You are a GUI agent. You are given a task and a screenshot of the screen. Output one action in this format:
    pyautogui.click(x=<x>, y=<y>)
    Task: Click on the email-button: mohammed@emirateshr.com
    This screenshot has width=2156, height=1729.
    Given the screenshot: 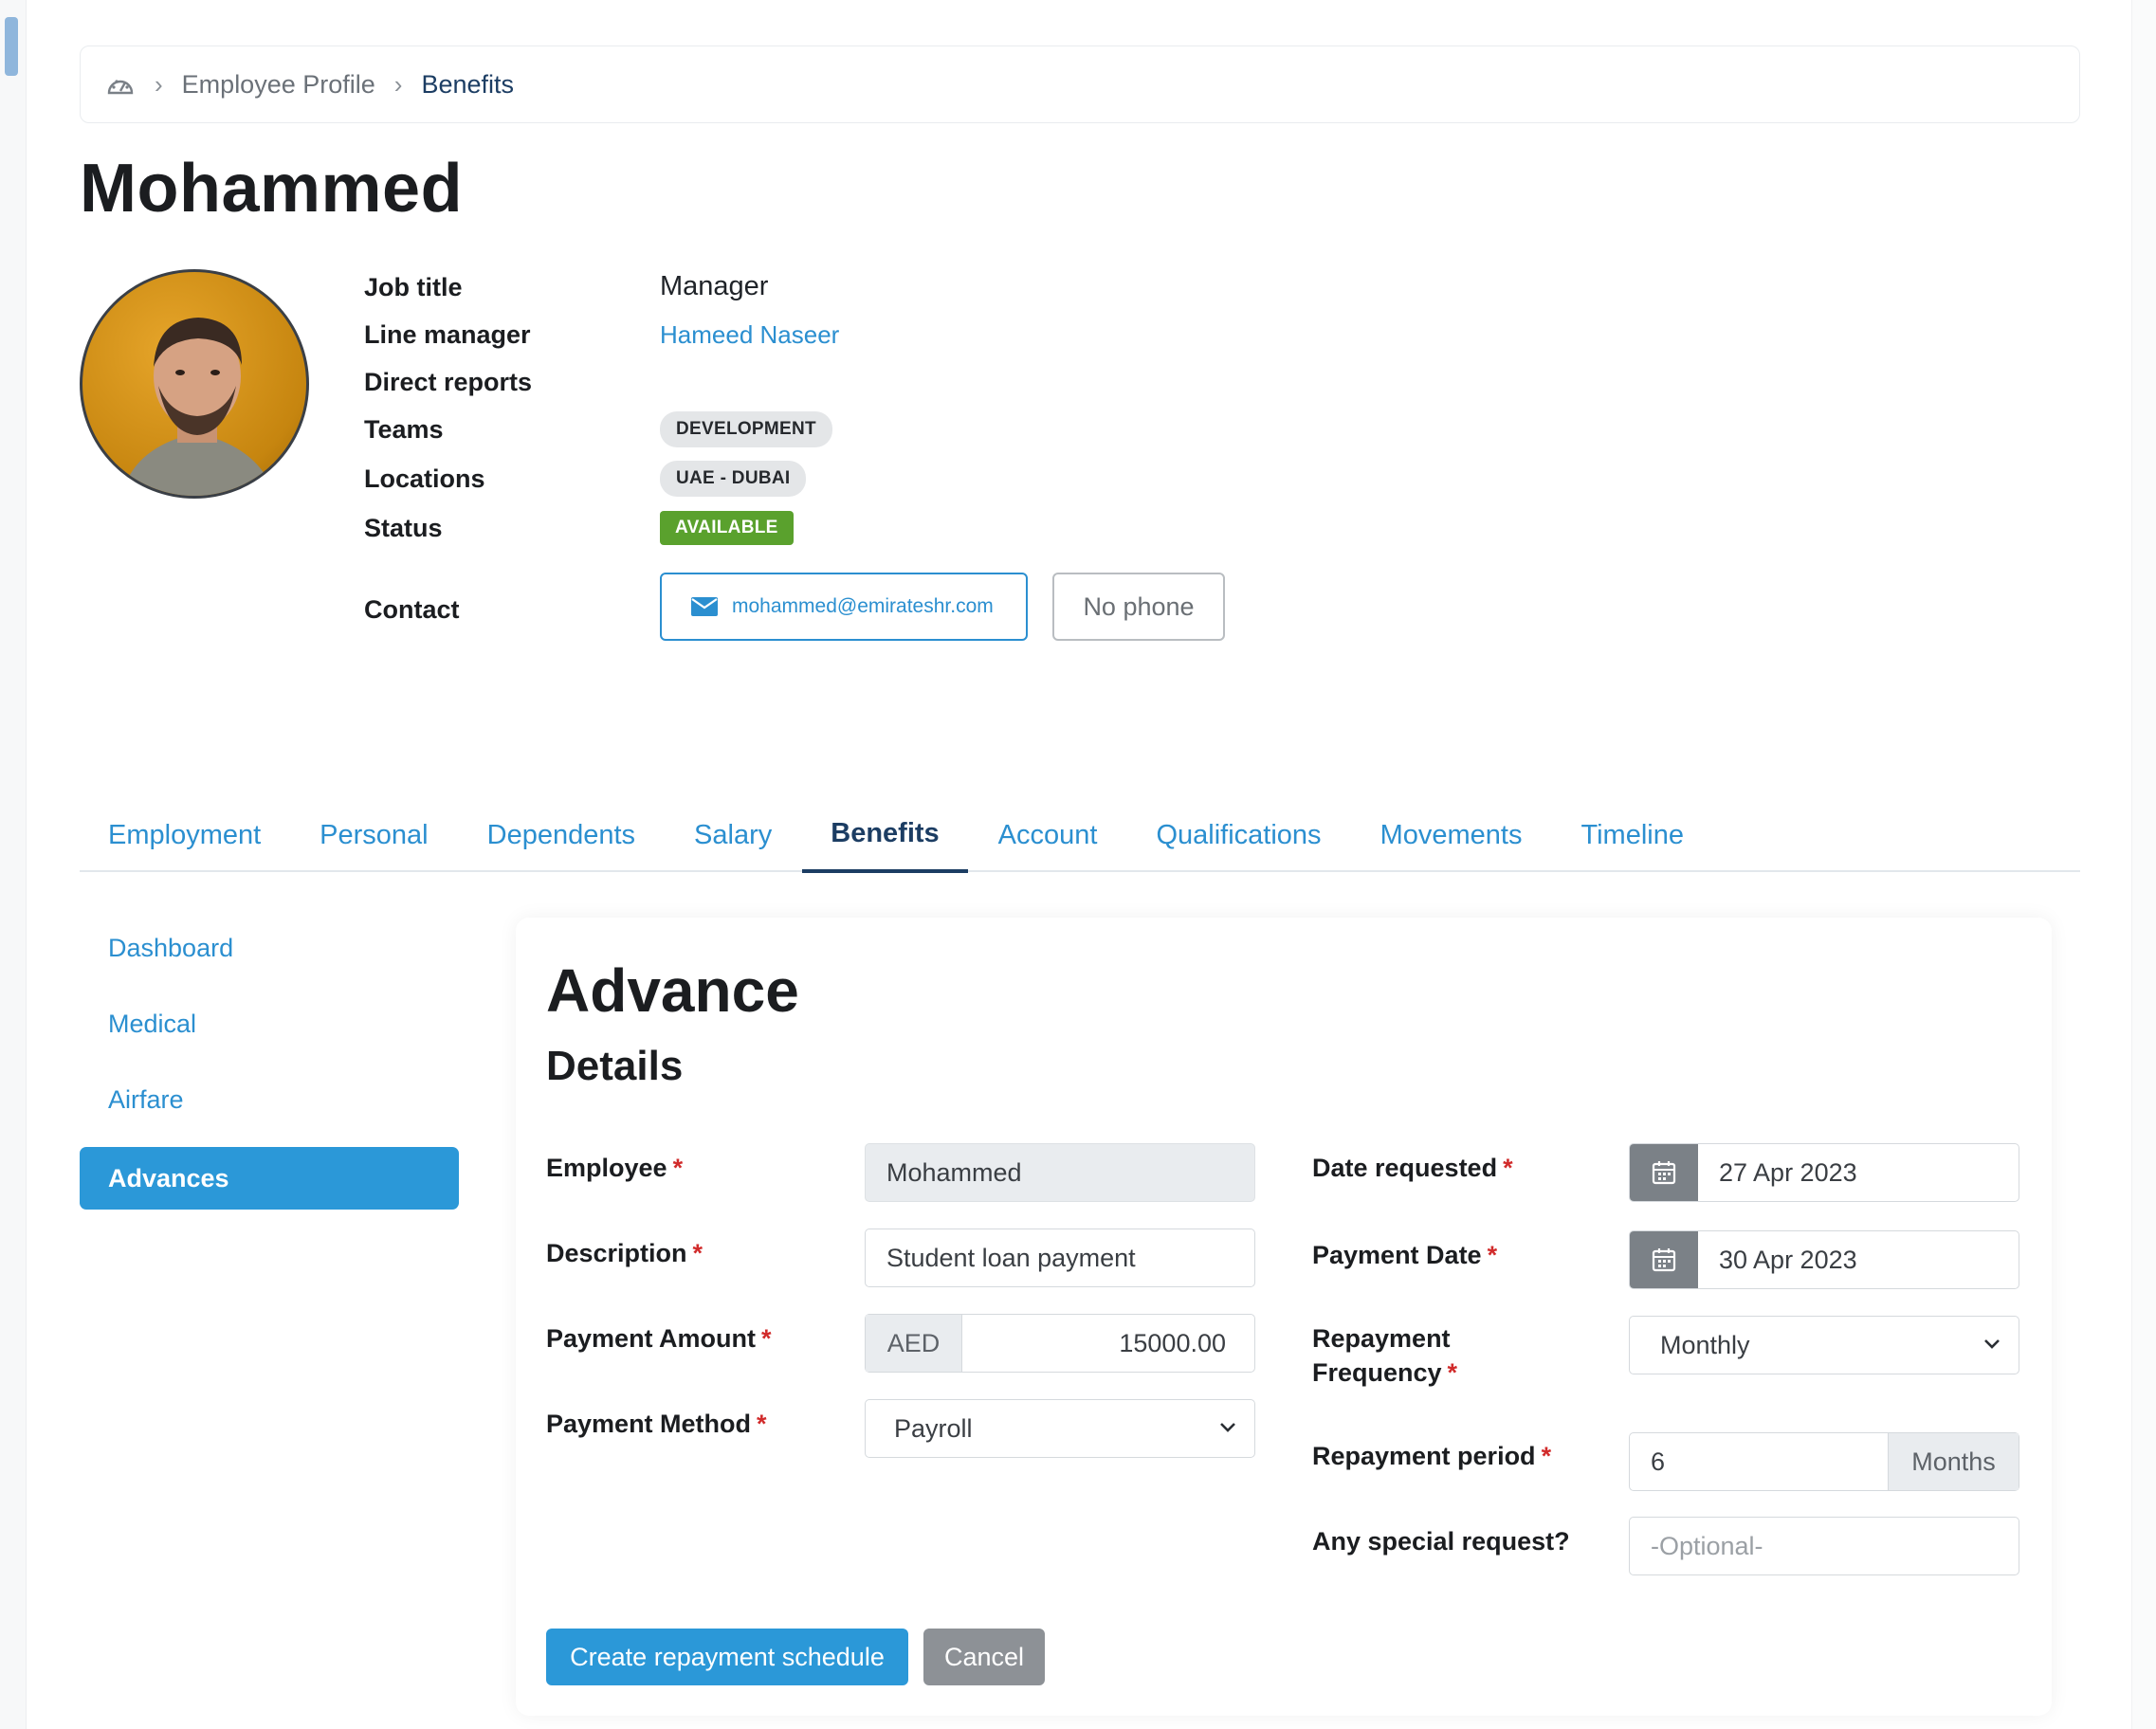 What is the action you would take?
    pyautogui.click(x=844, y=607)
    